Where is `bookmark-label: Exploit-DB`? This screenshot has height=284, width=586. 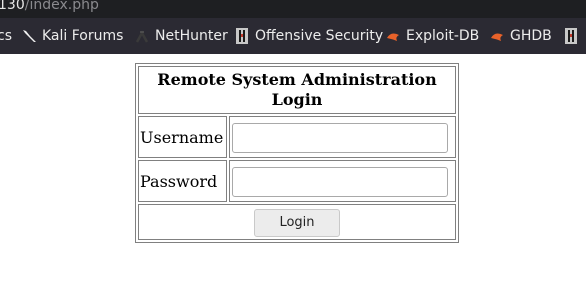 bookmark-label: Exploit-DB is located at coordinates (443, 36).